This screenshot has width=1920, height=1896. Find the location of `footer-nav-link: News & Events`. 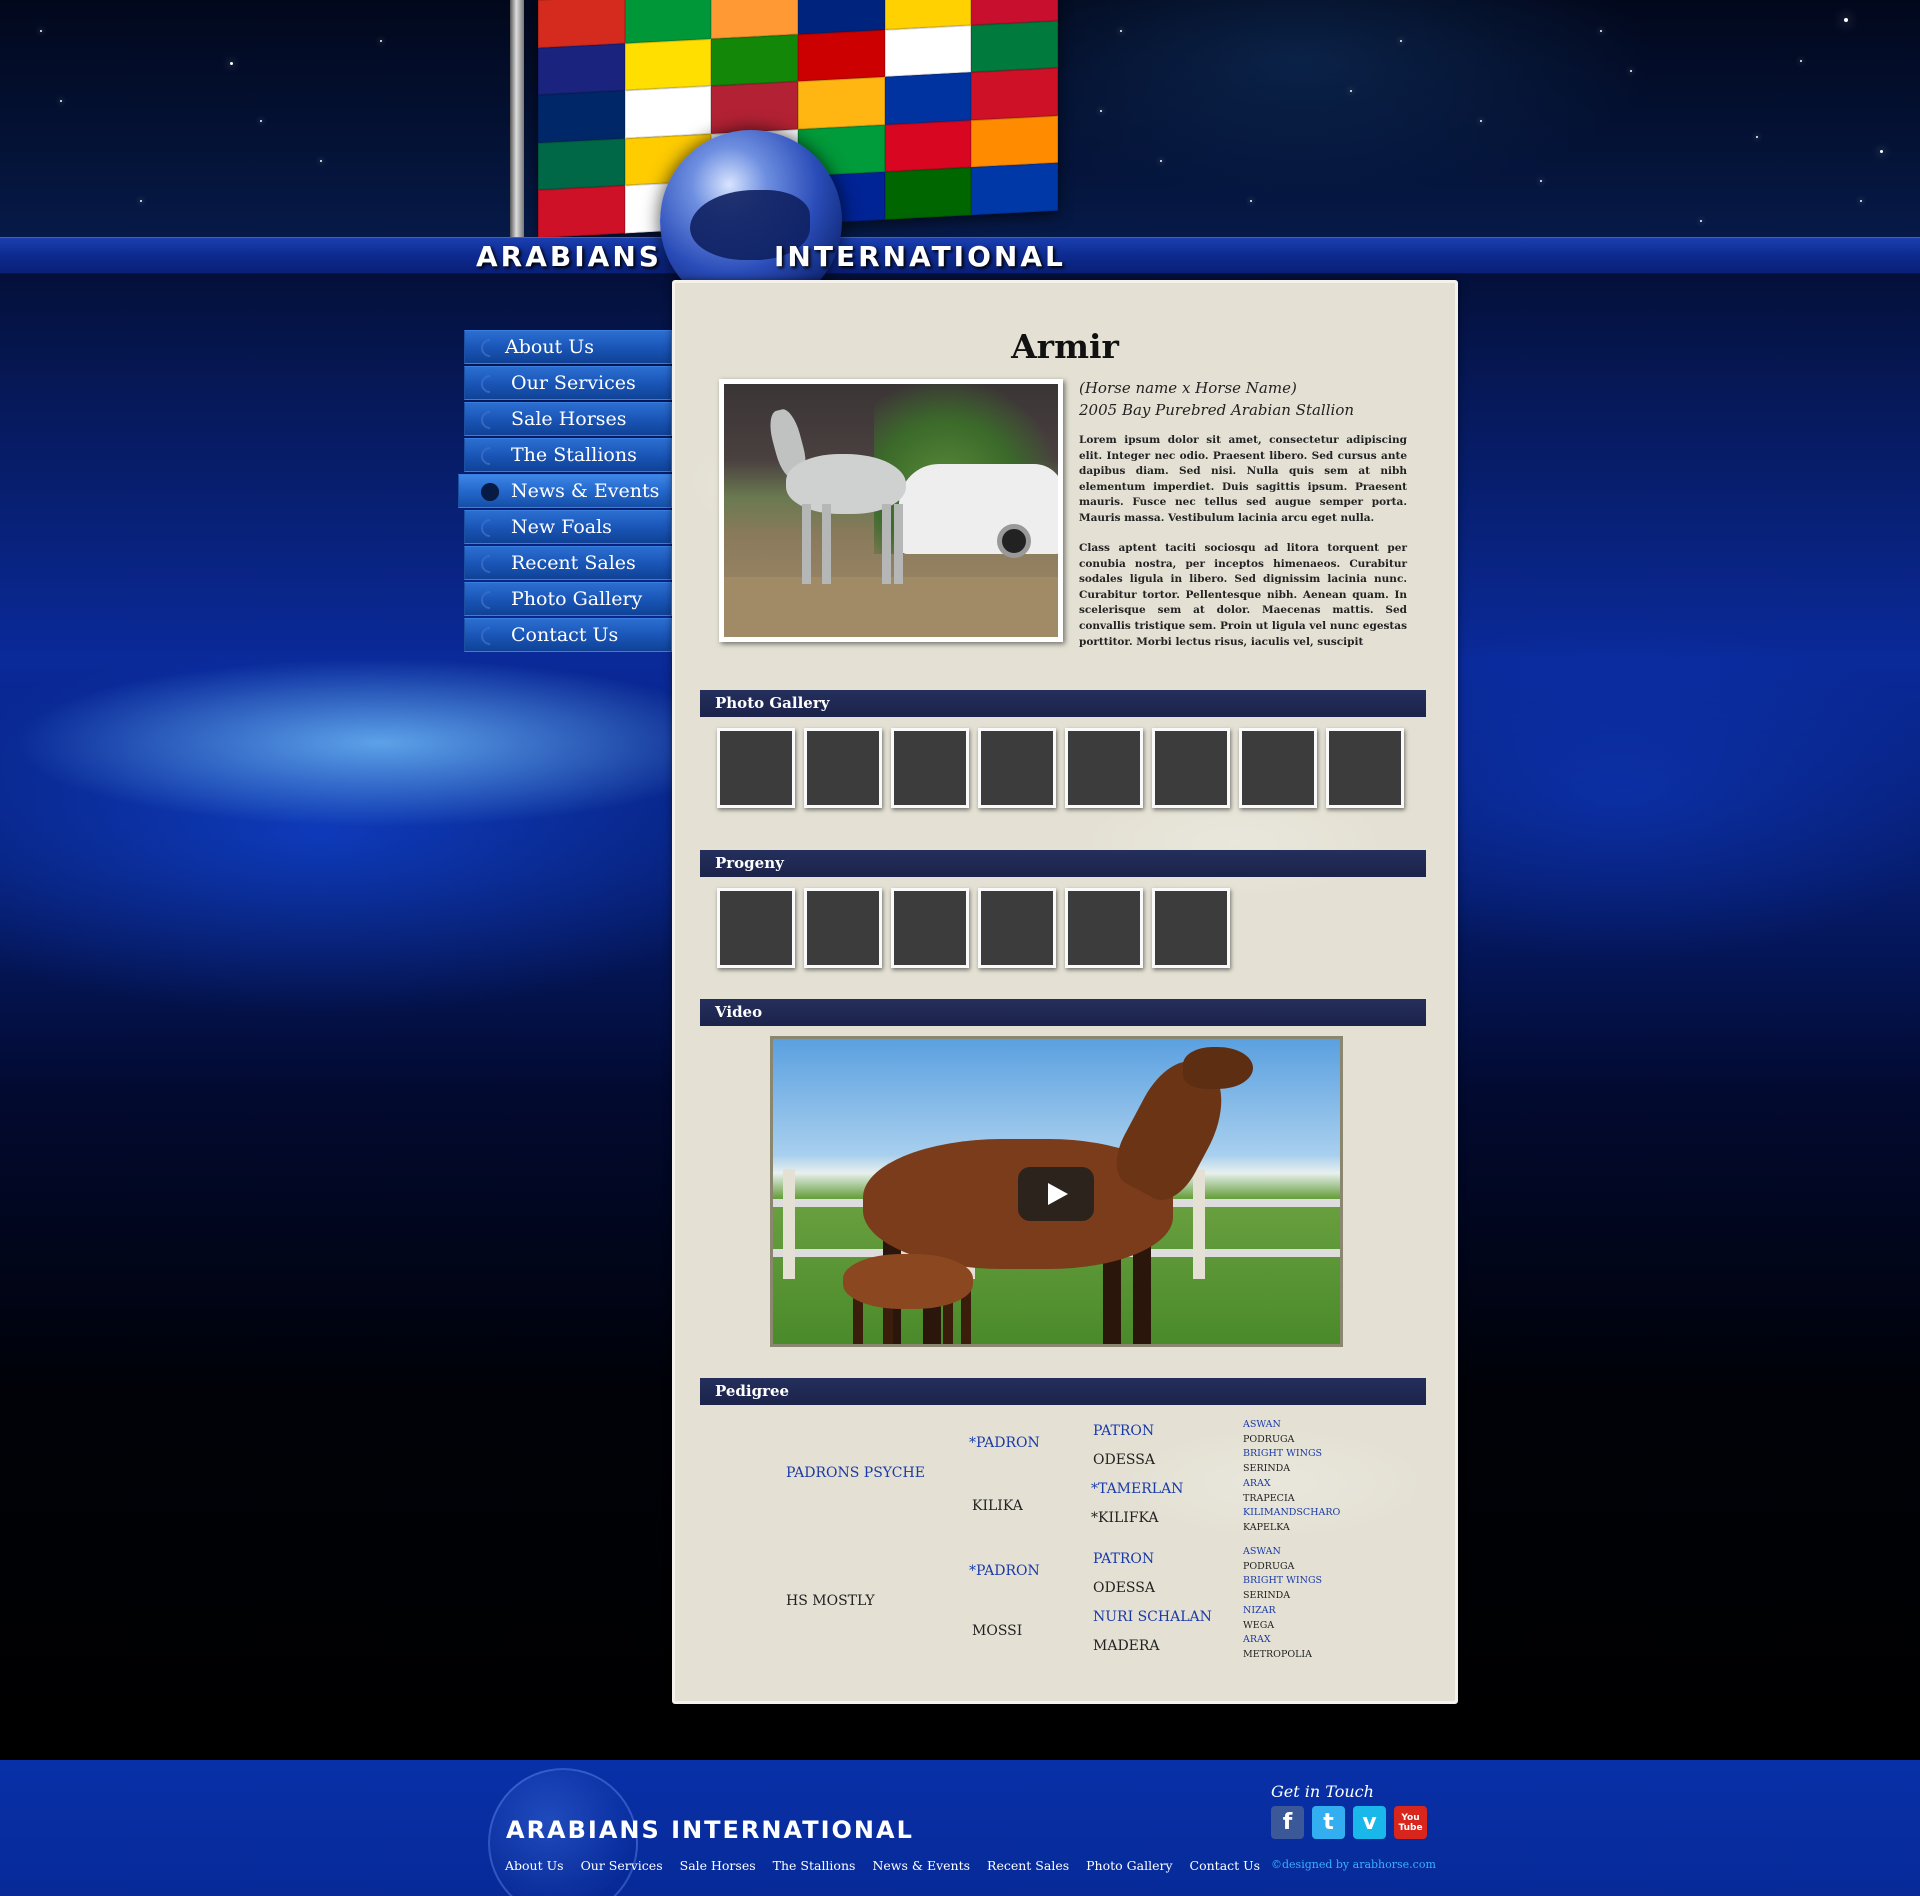

footer-nav-link: News & Events is located at coordinates (921, 1865).